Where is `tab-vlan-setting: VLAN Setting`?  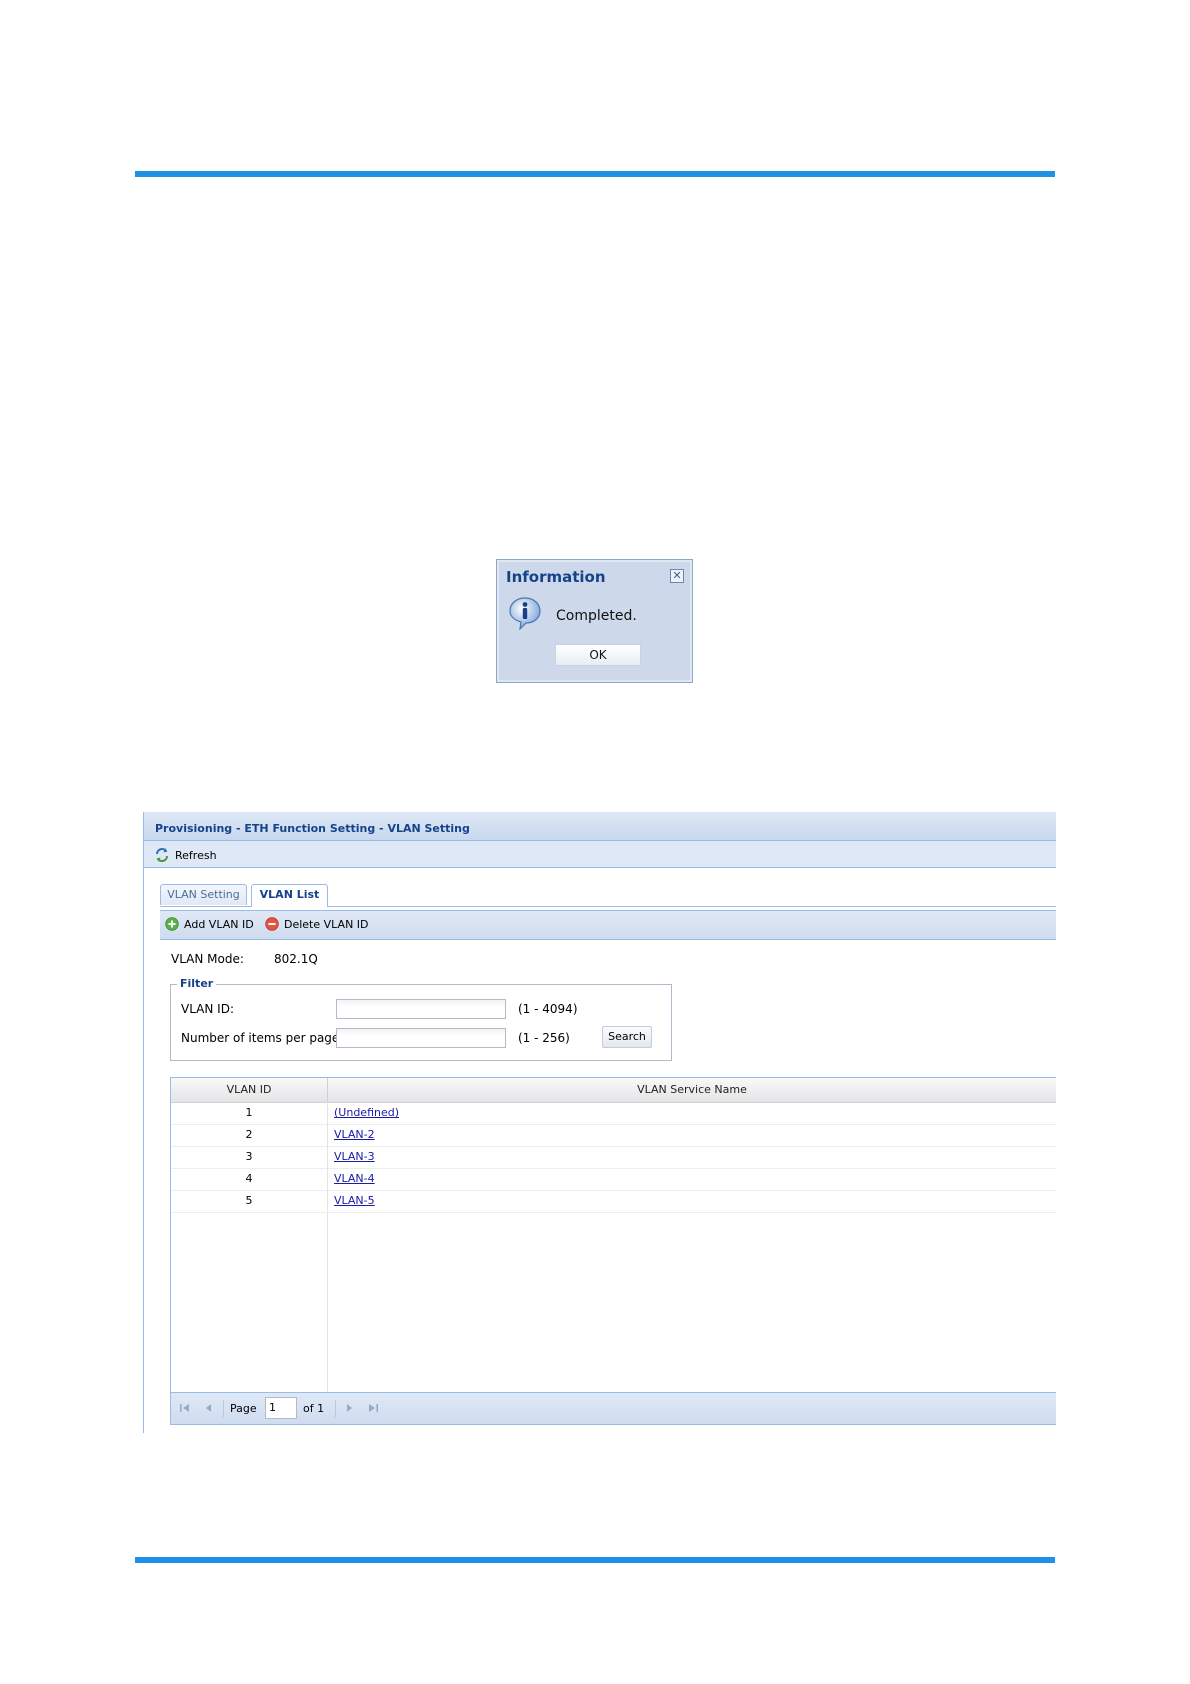
tab-vlan-setting: VLAN Setting is located at coordinates (203, 894).